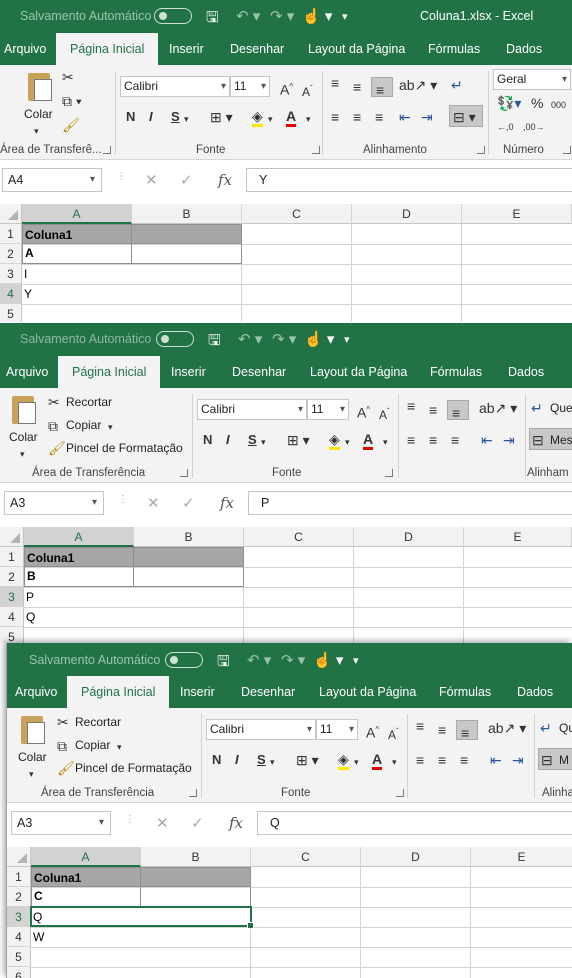 Image resolution: width=572 pixels, height=978 pixels. What do you see at coordinates (414, 823) in the screenshot?
I see `formula-input: Q` at bounding box center [414, 823].